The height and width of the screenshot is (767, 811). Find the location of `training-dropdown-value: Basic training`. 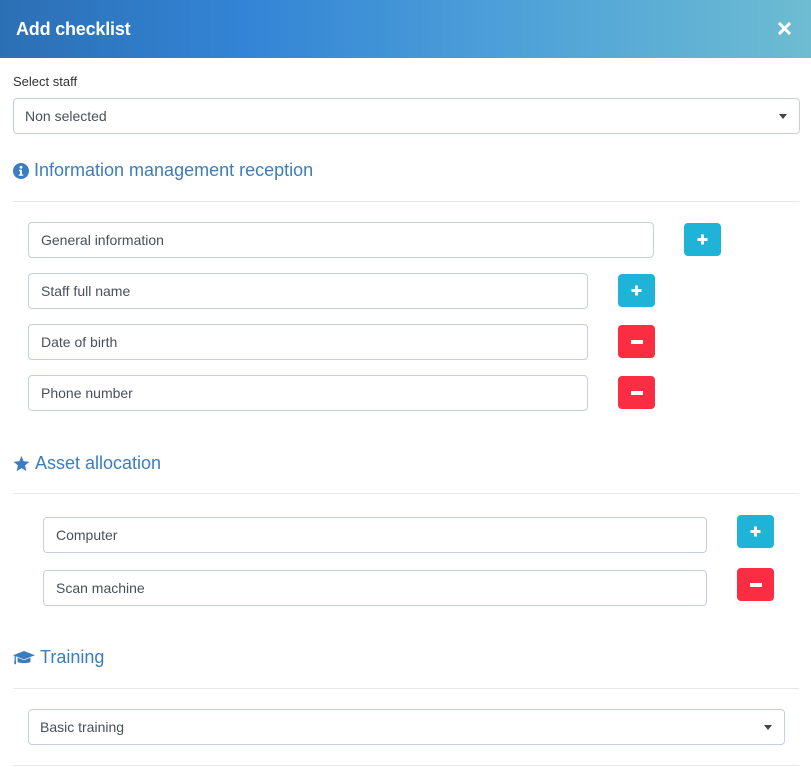

training-dropdown-value: Basic training is located at coordinates (82, 727).